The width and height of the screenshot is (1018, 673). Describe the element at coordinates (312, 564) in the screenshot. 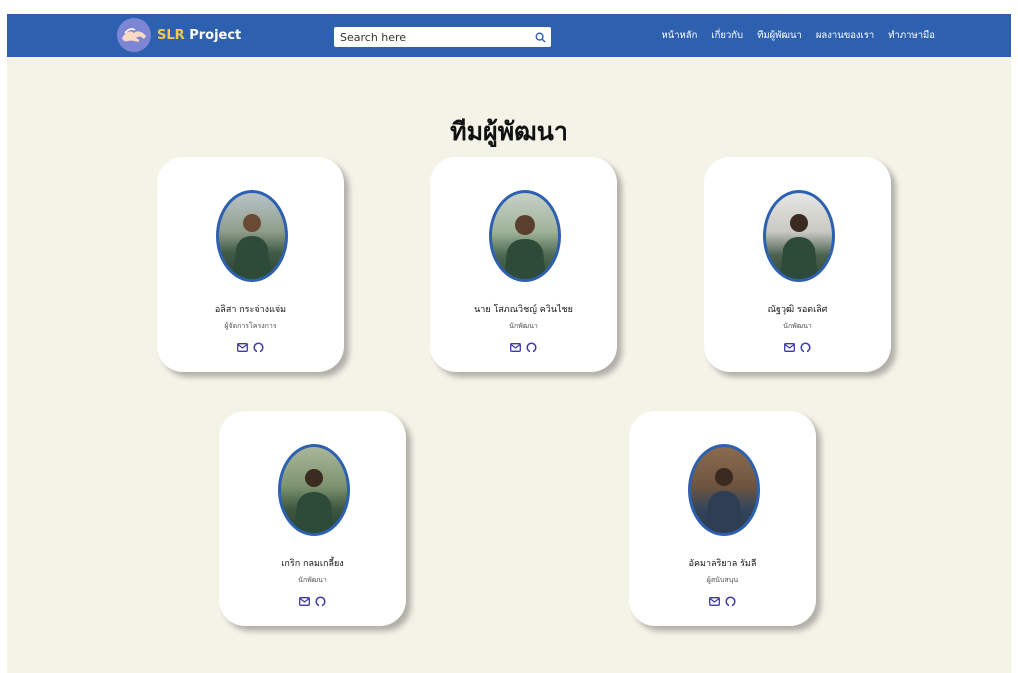

I see `member-name: เกริก กลมเกลี้ยง` at that location.